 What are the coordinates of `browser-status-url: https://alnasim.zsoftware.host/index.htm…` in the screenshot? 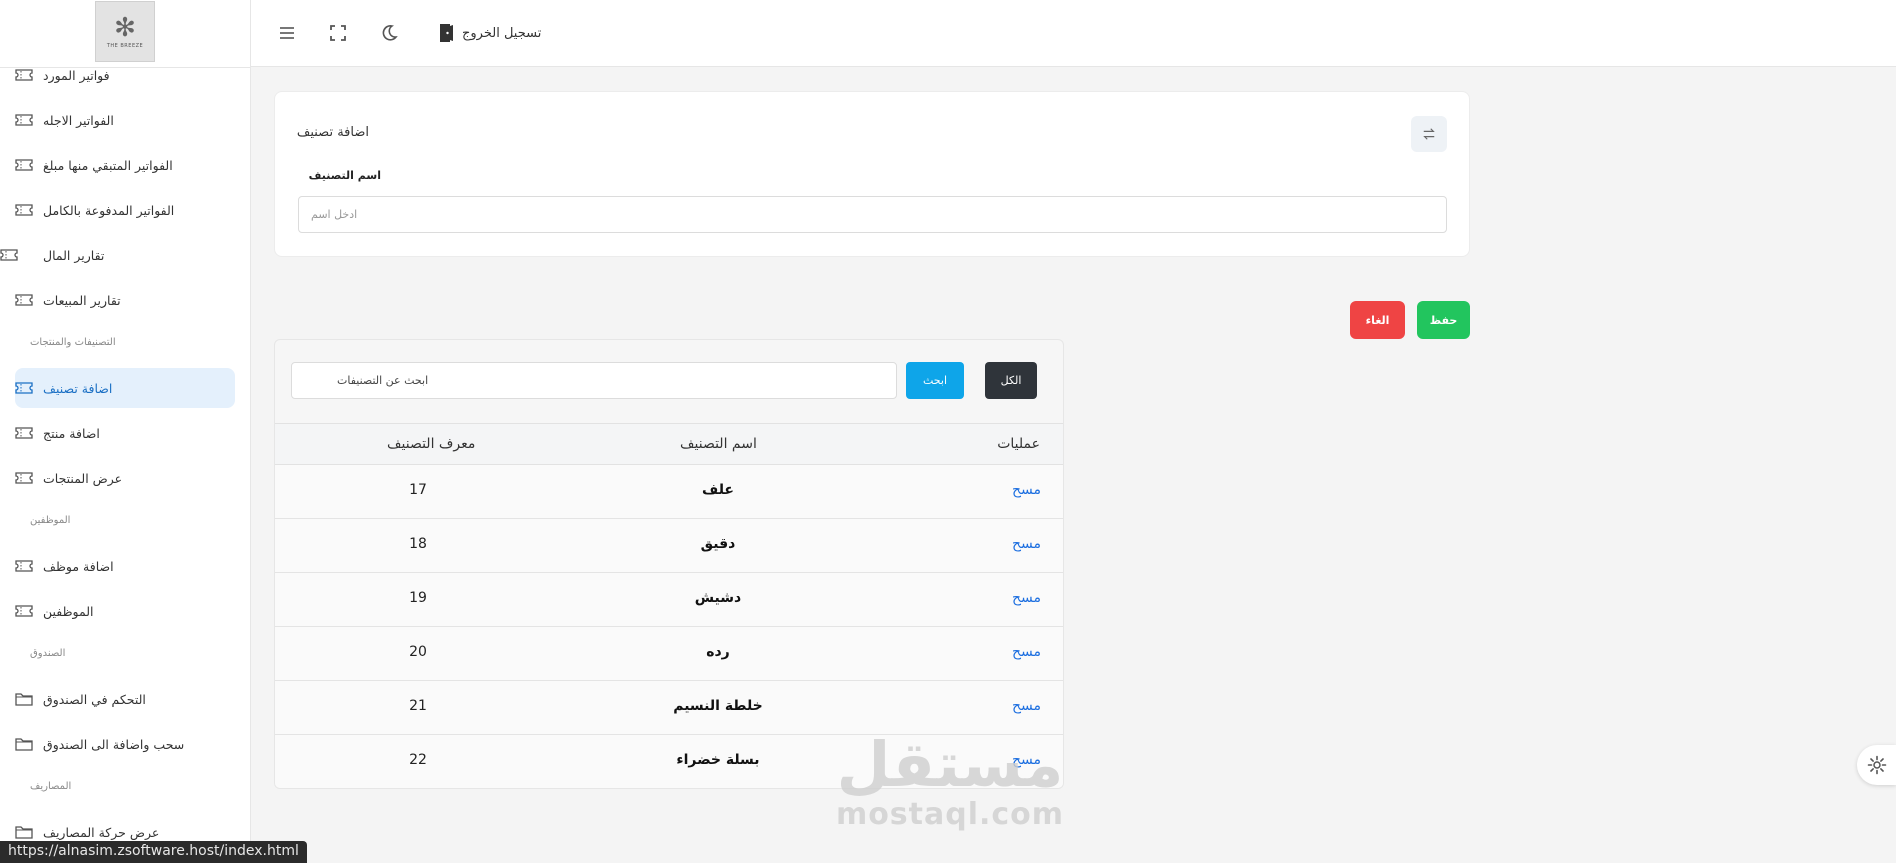 It's located at (153, 852).